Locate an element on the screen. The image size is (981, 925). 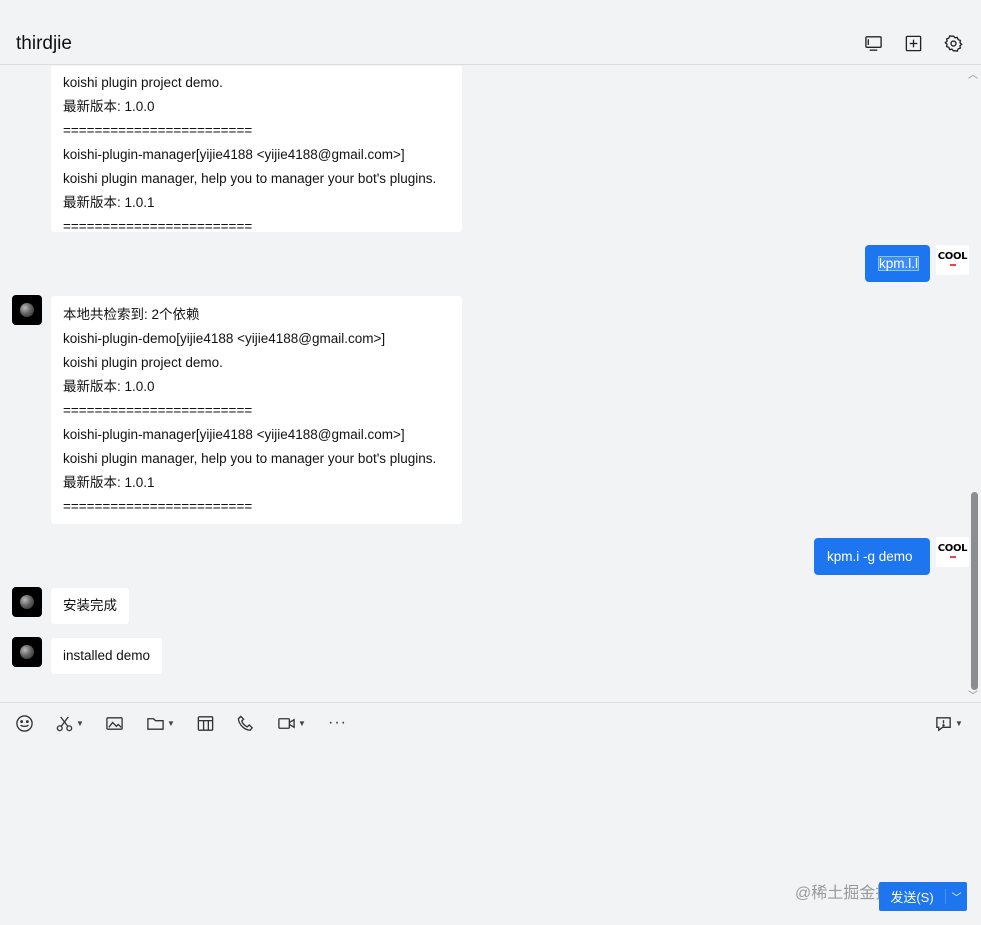
message-line: 本地共检索到: 2个依赖 is located at coordinates (131, 314).